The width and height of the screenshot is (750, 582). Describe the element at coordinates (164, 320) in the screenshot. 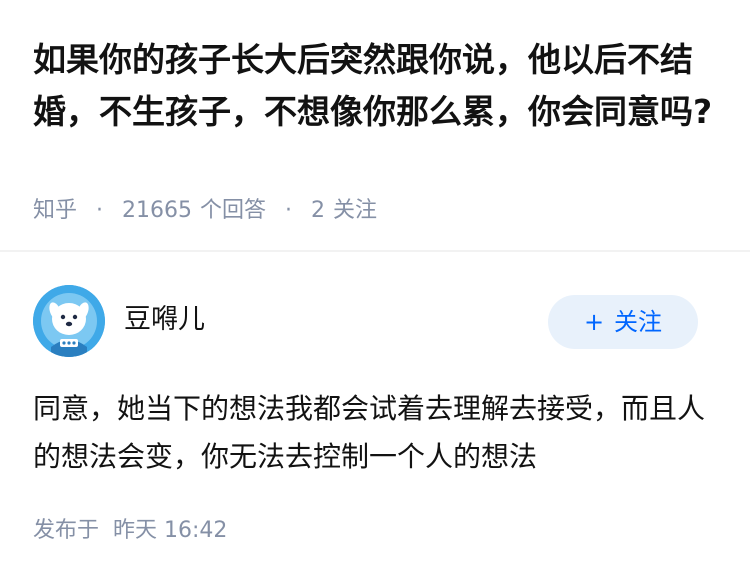

I see `author-name: 豆嘚儿` at that location.